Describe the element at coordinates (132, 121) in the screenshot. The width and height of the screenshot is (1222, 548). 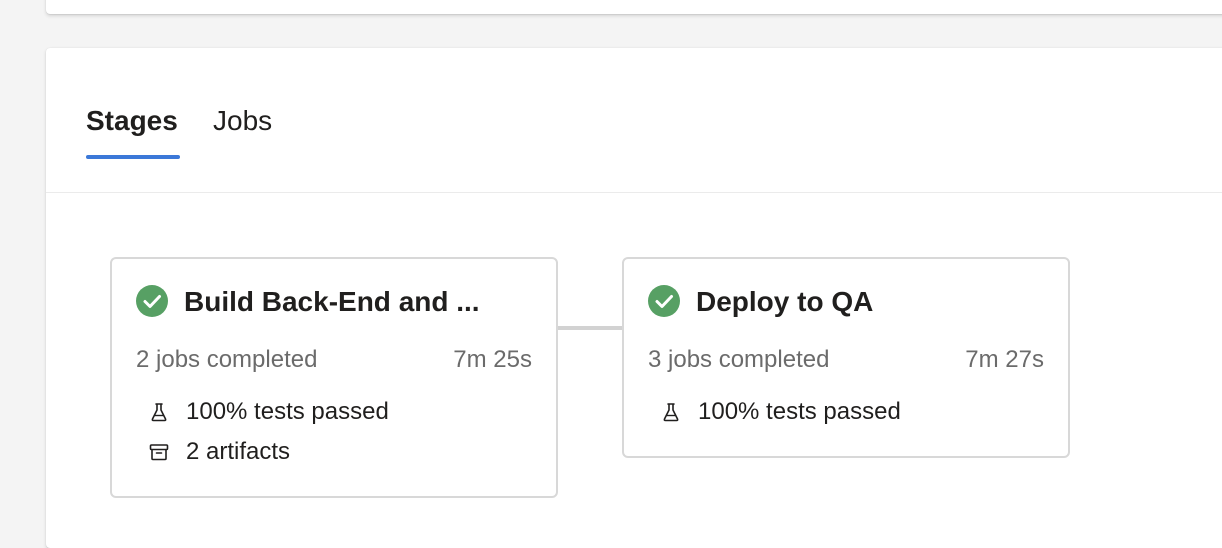
I see `tab-stages: Stages` at that location.